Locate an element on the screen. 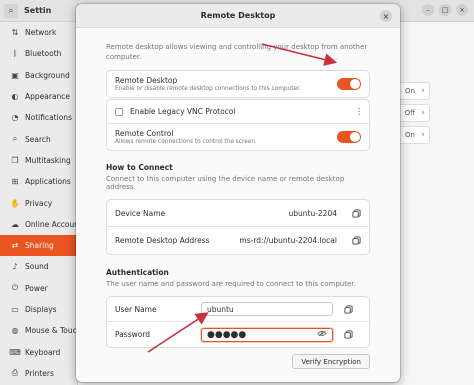 The image size is (474, 385). sharing-icon: ⇄ is located at coordinates (15, 246).